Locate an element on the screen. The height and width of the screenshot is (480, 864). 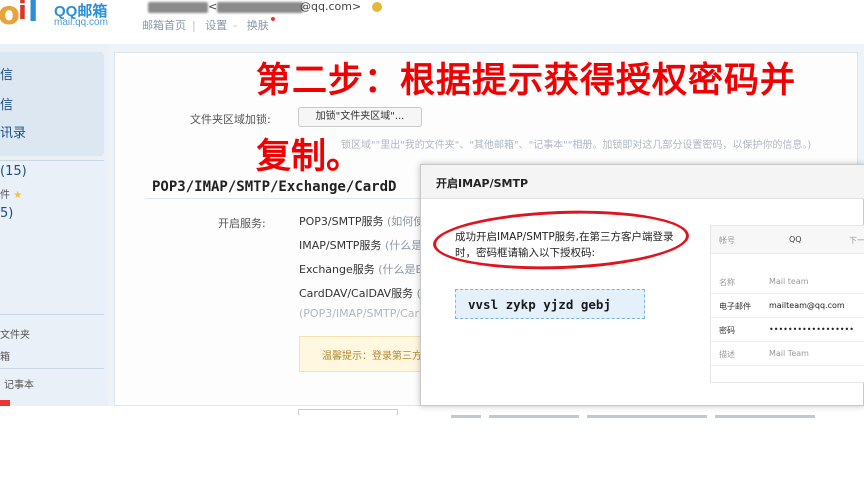
preview-value: Mail team is located at coordinates (789, 281).